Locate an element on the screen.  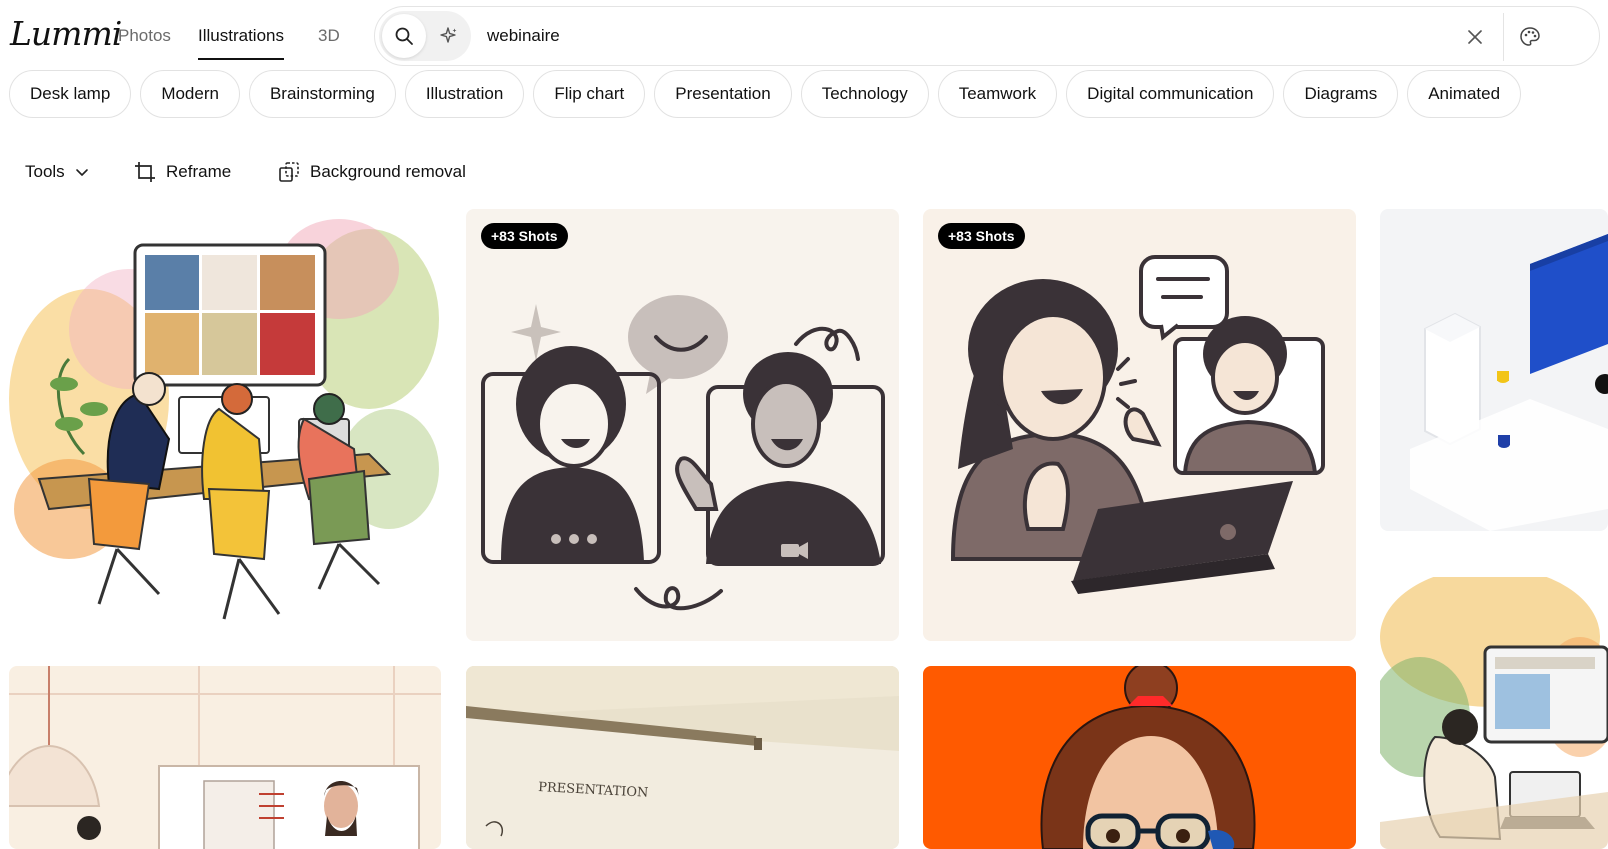
chevron-down-icon is located at coordinates (81, 172).